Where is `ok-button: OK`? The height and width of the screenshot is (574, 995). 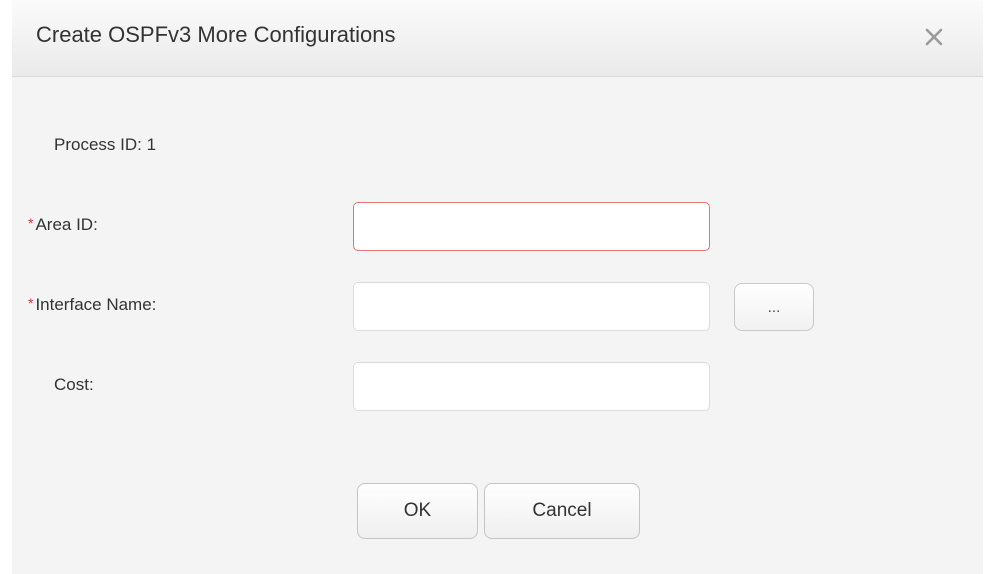
ok-button: OK is located at coordinates (417, 511).